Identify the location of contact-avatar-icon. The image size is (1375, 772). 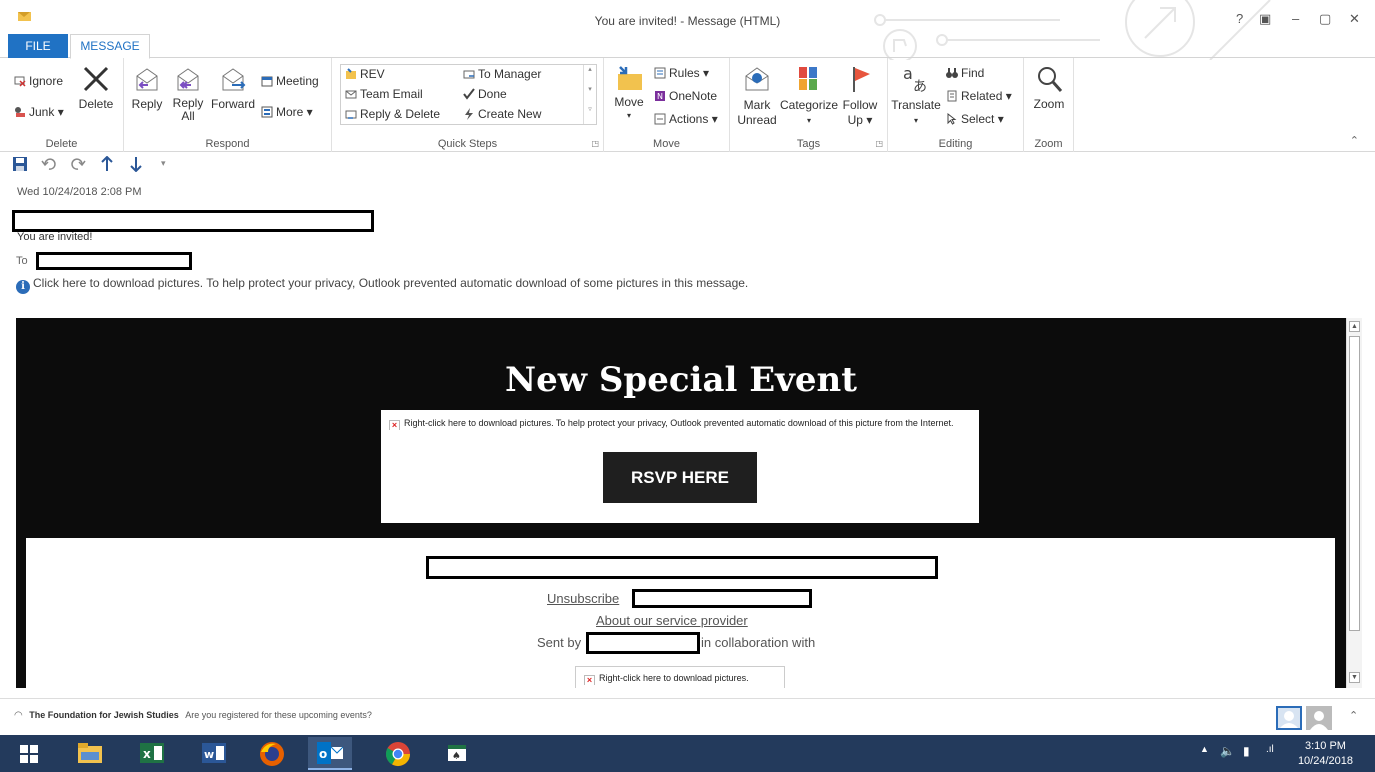
(1319, 718).